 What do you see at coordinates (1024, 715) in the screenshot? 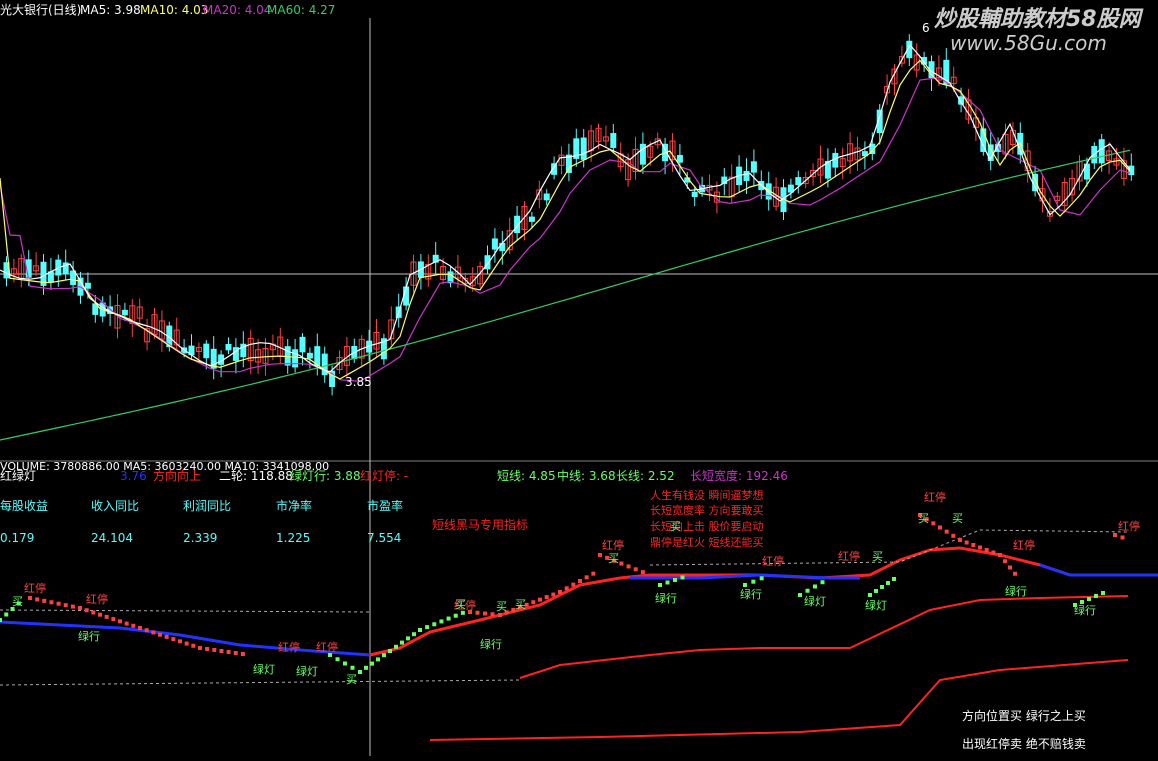
I see `footer-note: 方向位置买 绿行之上买` at bounding box center [1024, 715].